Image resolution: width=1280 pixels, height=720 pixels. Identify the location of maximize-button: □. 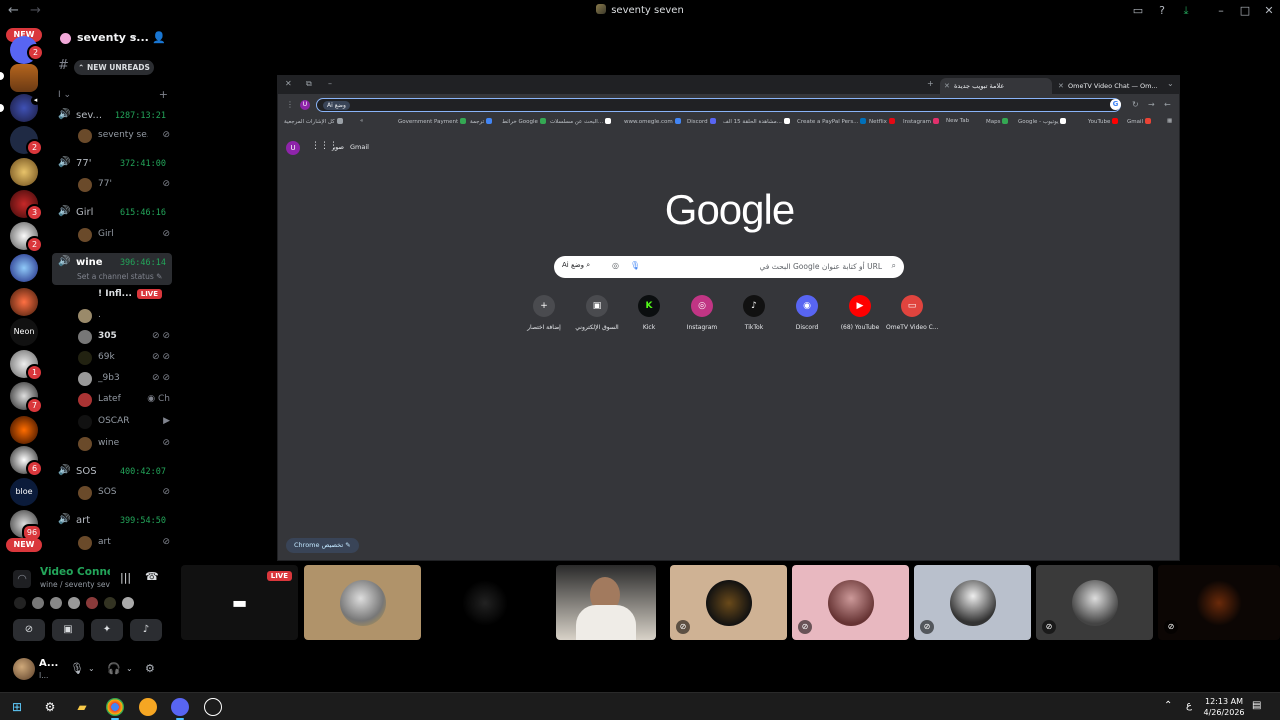
(1245, 11).